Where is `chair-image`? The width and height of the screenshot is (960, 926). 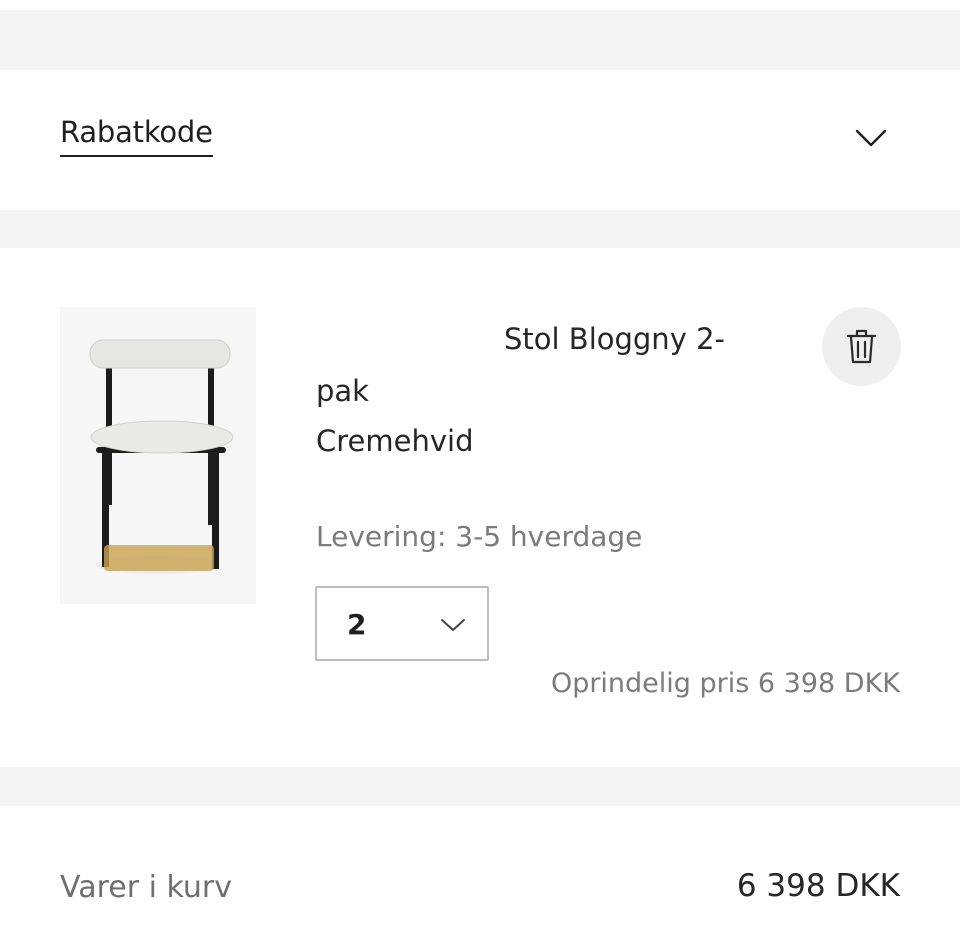
chair-image is located at coordinates (158, 455).